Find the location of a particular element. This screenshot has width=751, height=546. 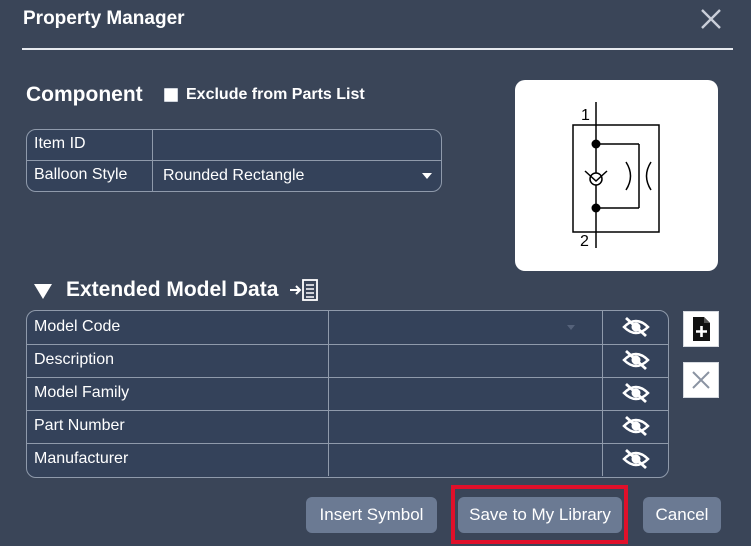

table-row: Model Code is located at coordinates (347, 328).